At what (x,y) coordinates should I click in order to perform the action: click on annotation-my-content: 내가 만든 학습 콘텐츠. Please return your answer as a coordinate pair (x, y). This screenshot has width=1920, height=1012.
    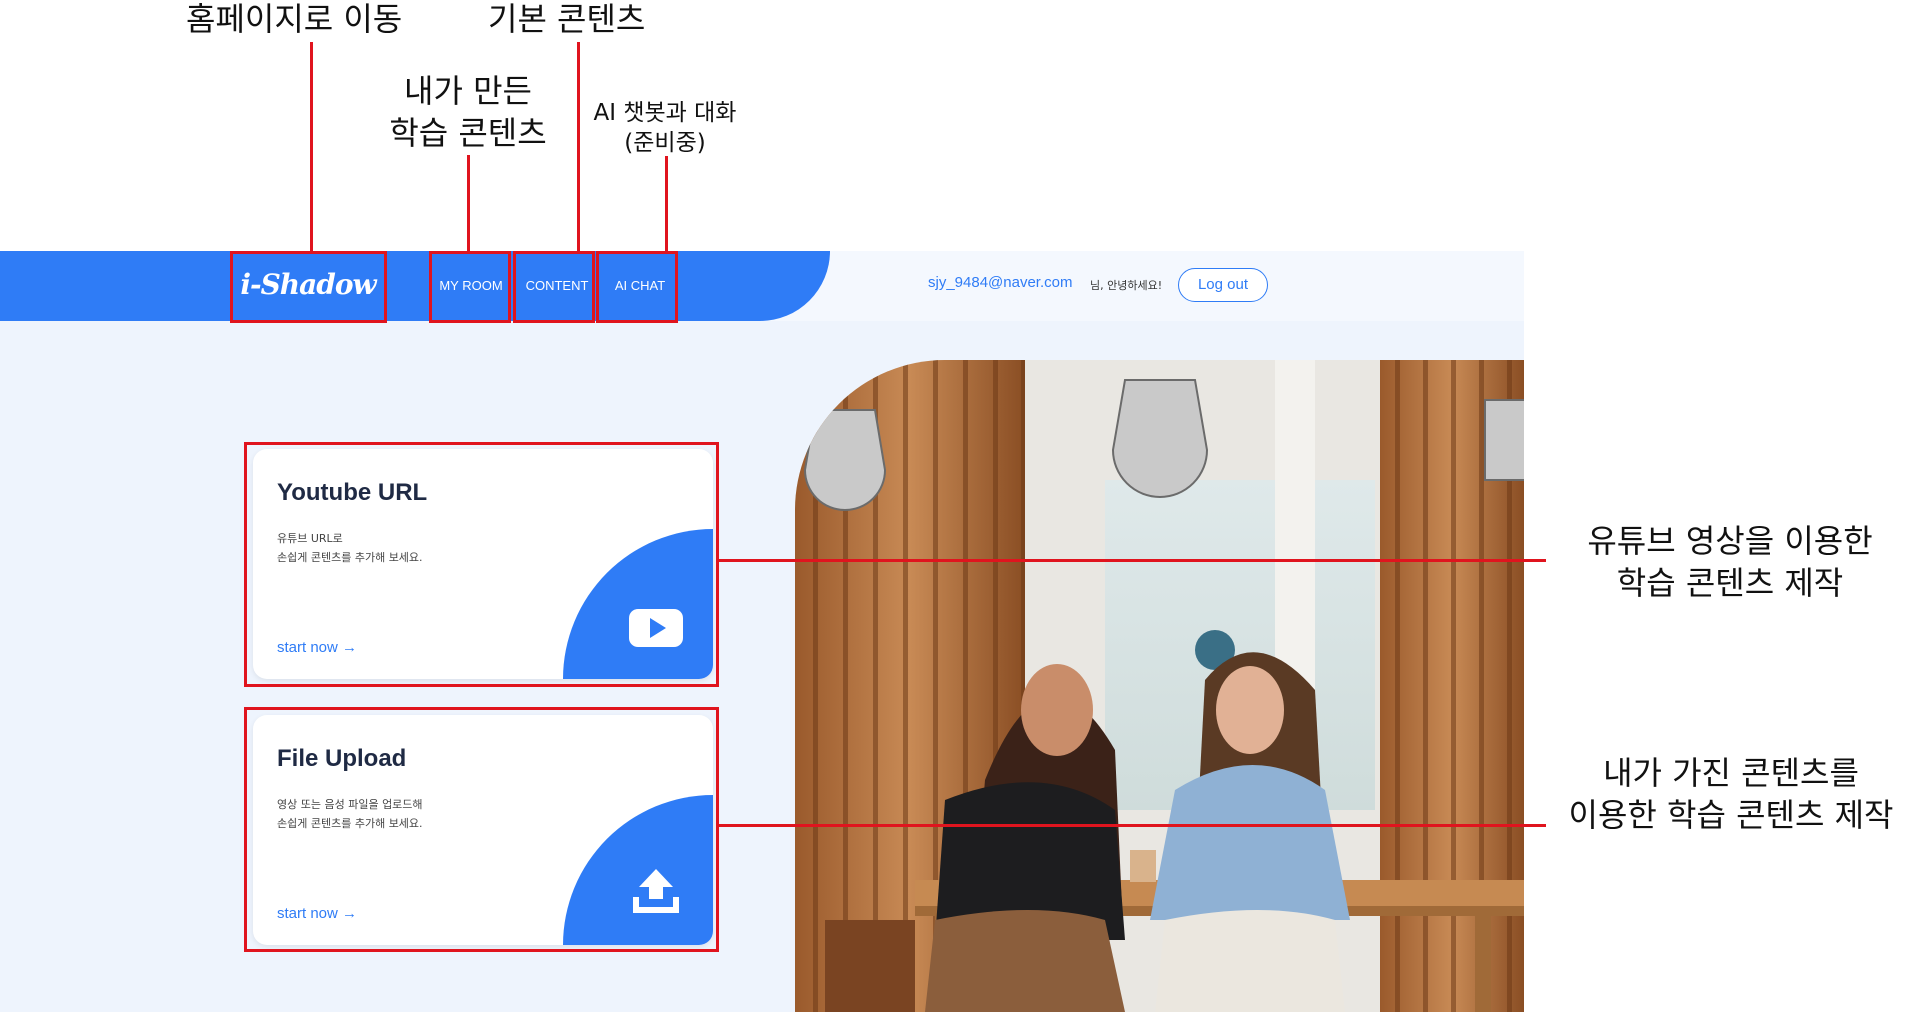
    Looking at the image, I should click on (468, 112).